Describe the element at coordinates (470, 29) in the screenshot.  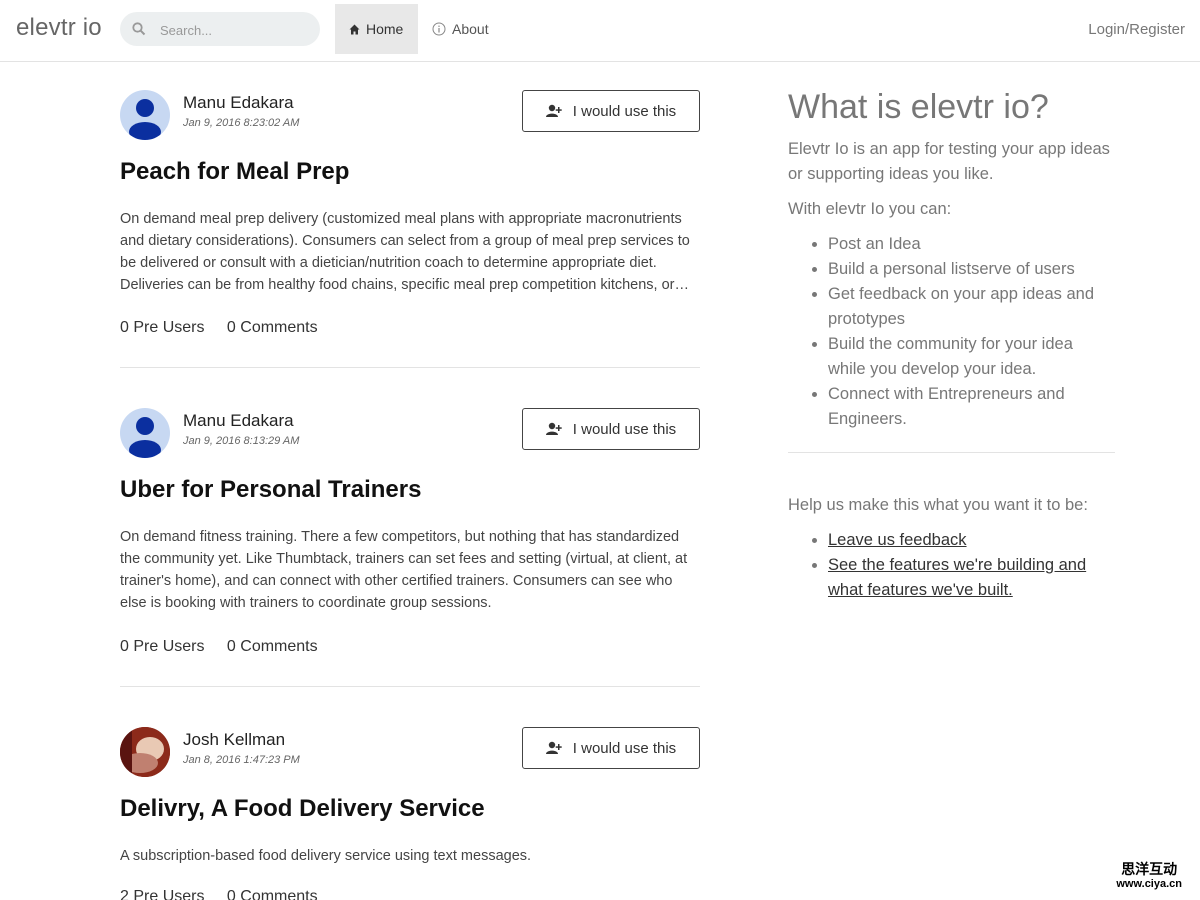
I see `tab-about-label: About` at that location.